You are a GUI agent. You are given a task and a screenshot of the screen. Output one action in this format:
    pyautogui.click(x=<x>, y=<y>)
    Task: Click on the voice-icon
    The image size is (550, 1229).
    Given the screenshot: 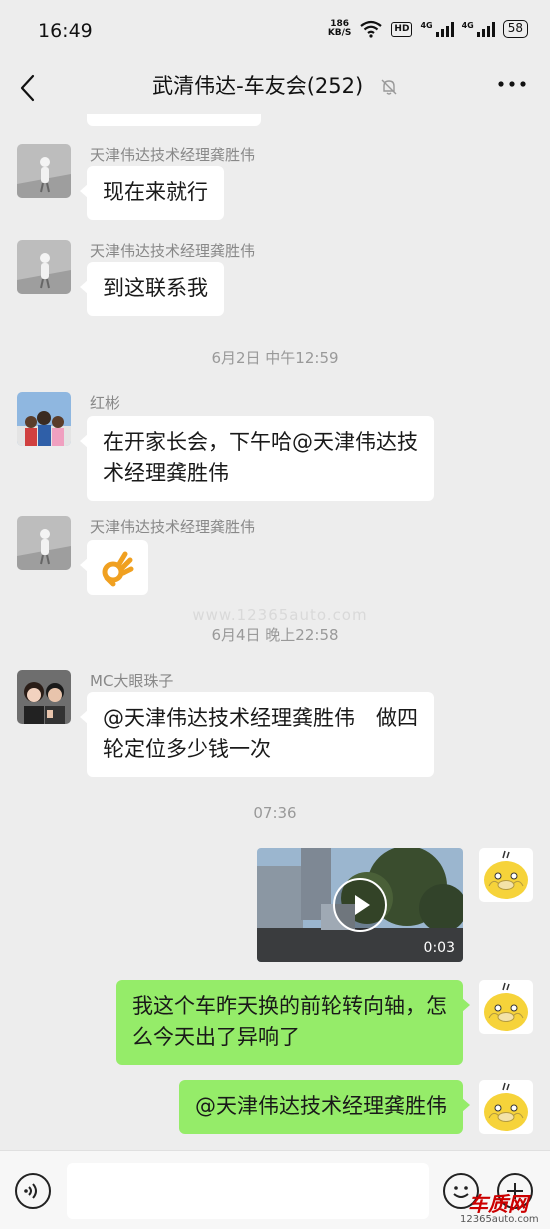 What is the action you would take?
    pyautogui.click(x=30, y=1191)
    